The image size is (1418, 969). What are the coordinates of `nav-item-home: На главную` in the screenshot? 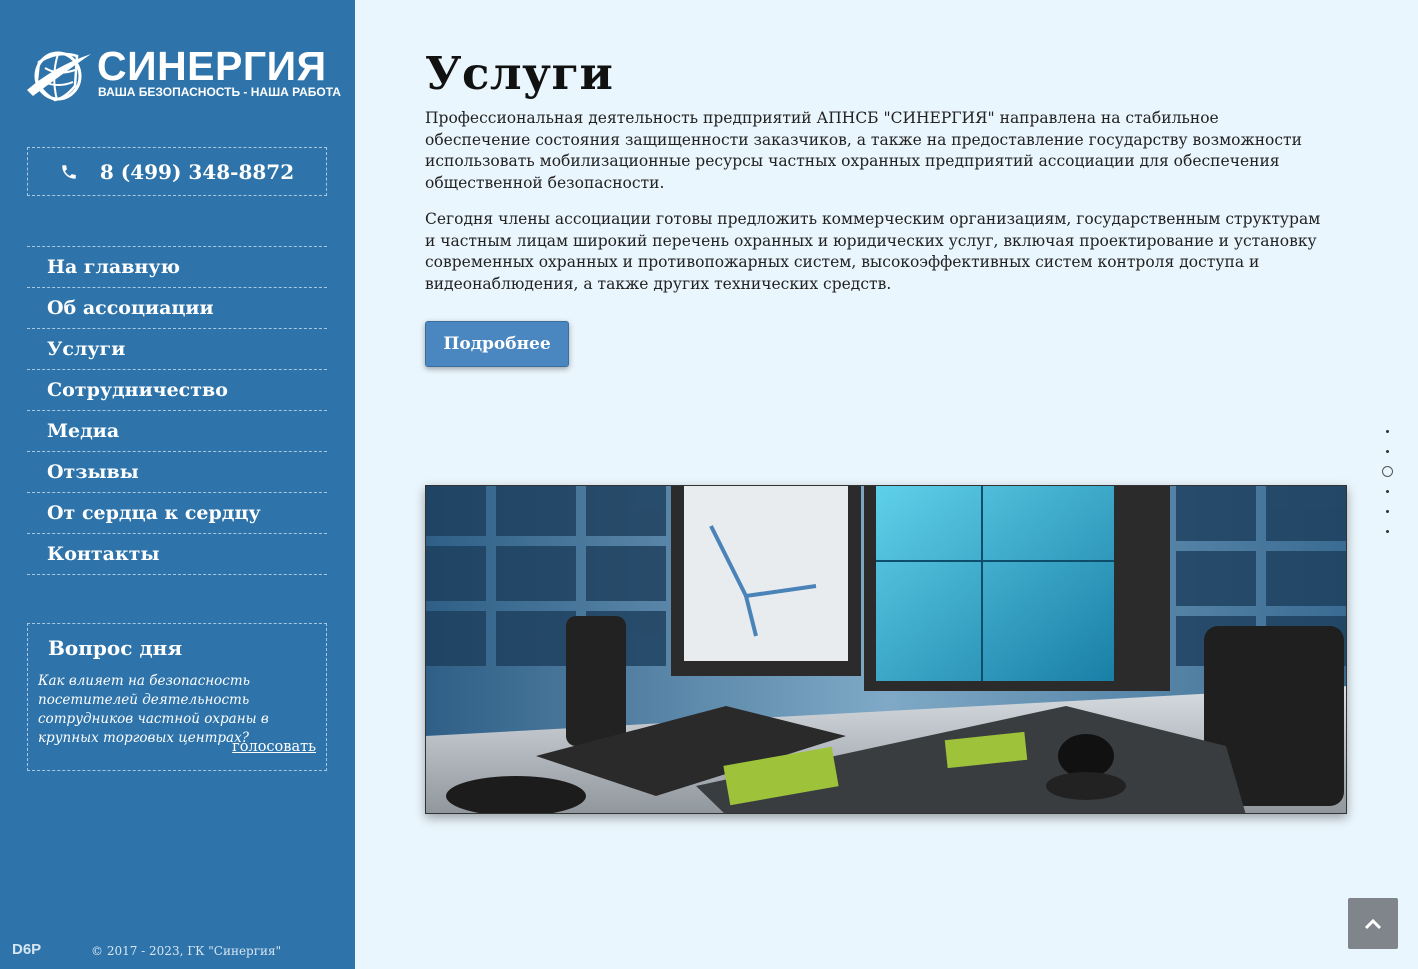 It's located at (177, 267).